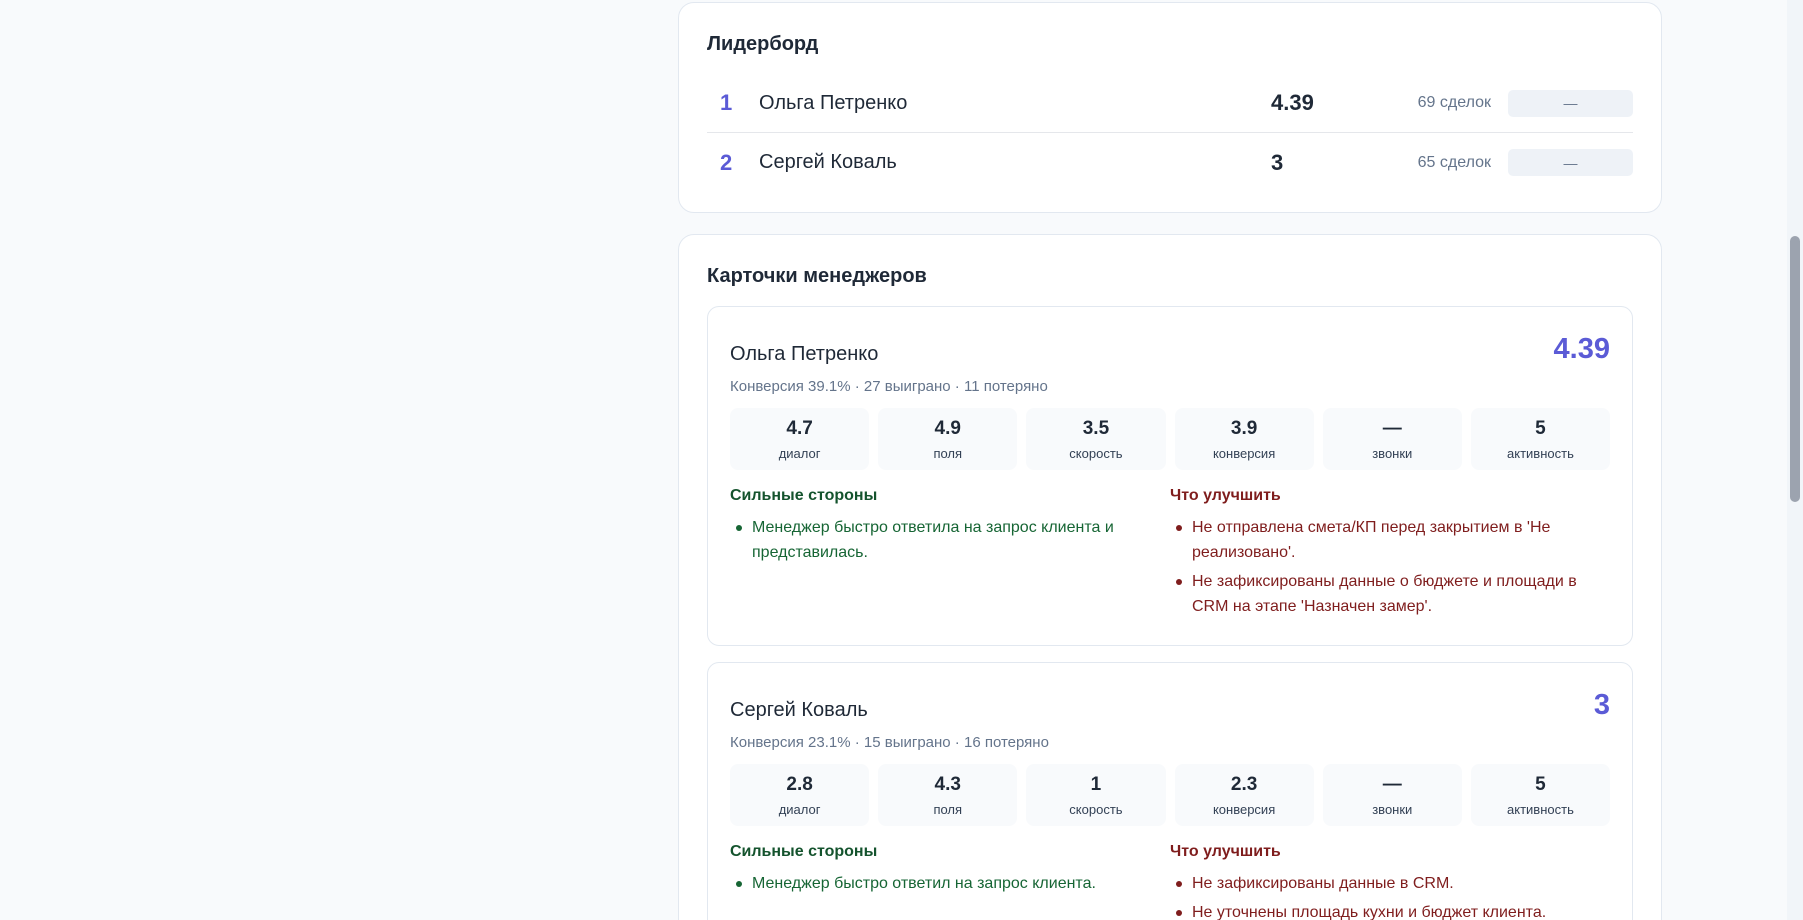  Describe the element at coordinates (804, 354) in the screenshot. I see `manager-name: Ольга Петренко` at that location.